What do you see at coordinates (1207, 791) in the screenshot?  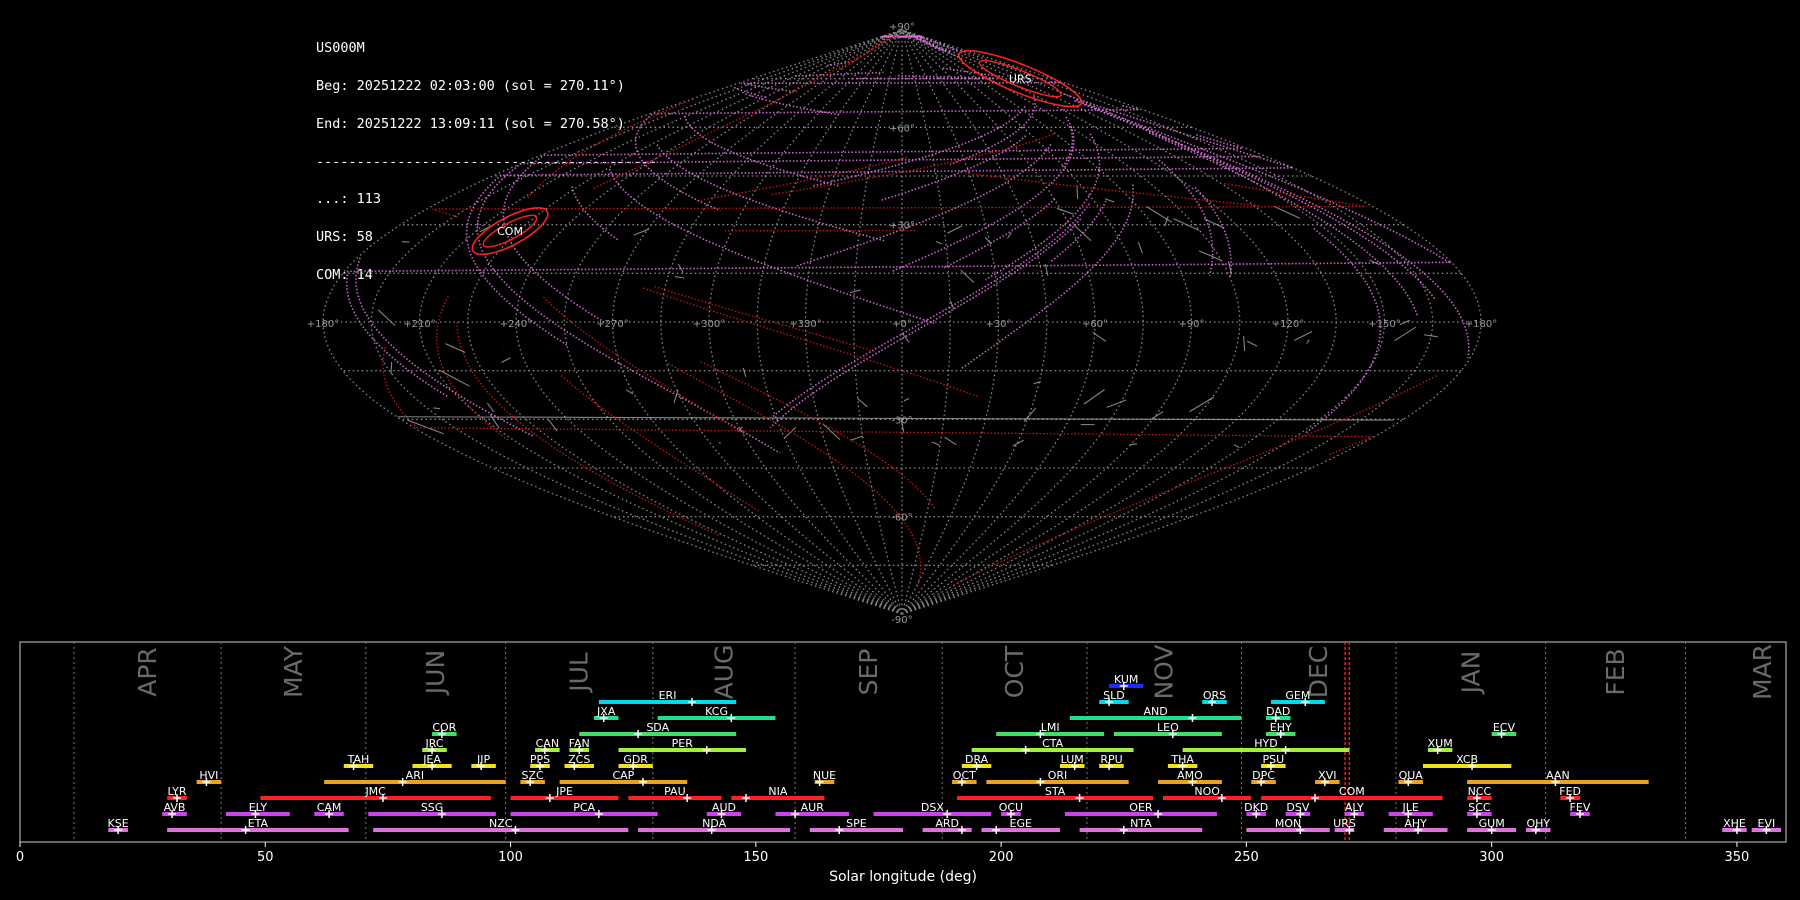 I see `shower-label: NOO` at bounding box center [1207, 791].